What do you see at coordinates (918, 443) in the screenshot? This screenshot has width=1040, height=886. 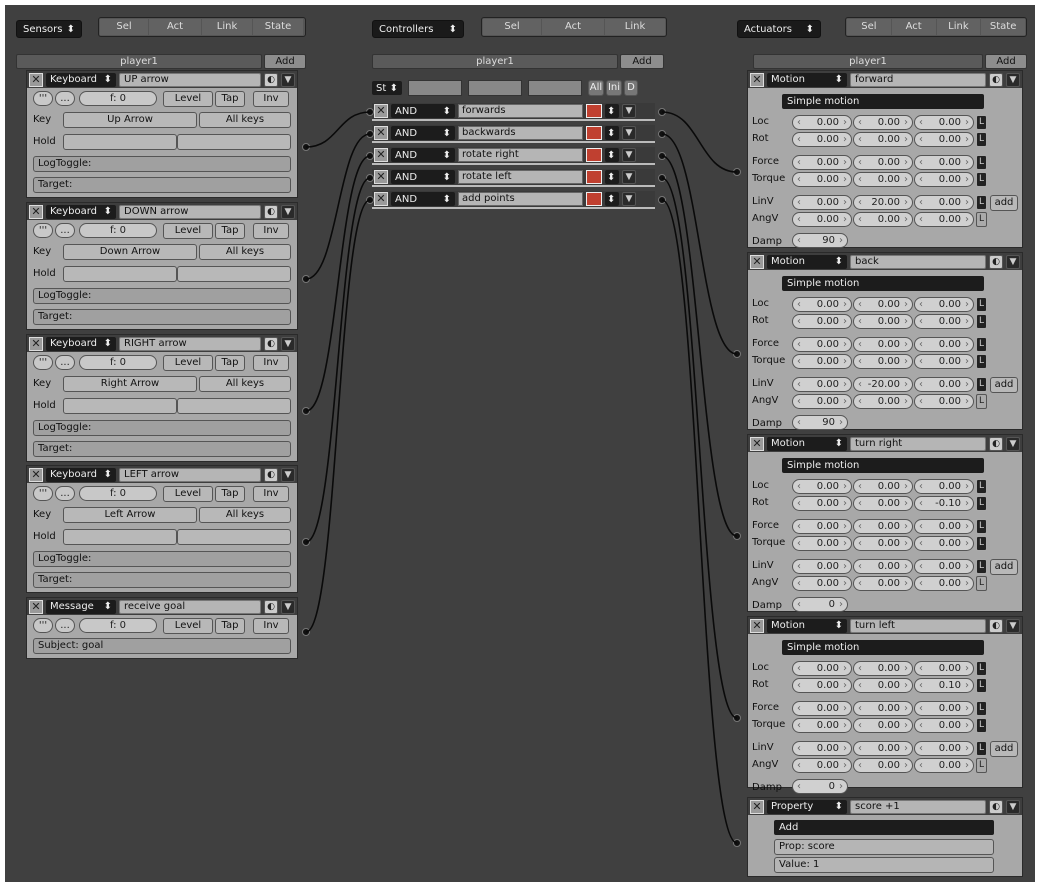 I see `actuator-name-field: turn right` at bounding box center [918, 443].